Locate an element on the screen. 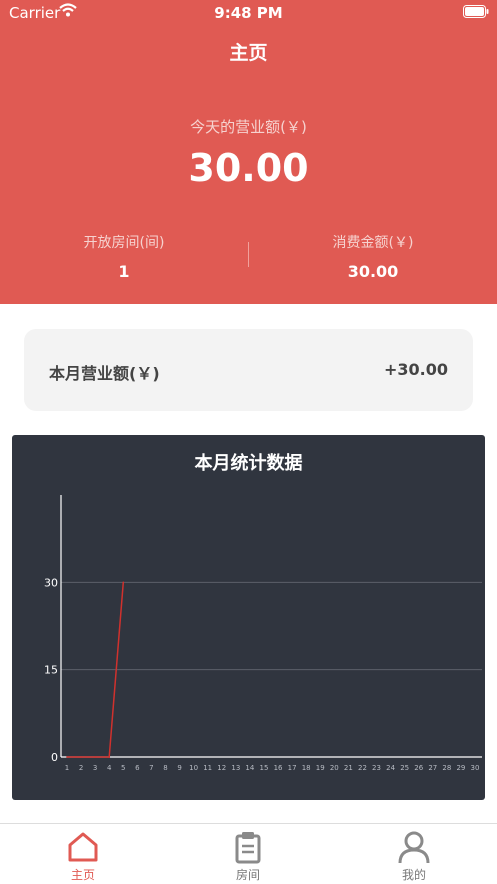  x-tick-label: 1 is located at coordinates (67, 768).